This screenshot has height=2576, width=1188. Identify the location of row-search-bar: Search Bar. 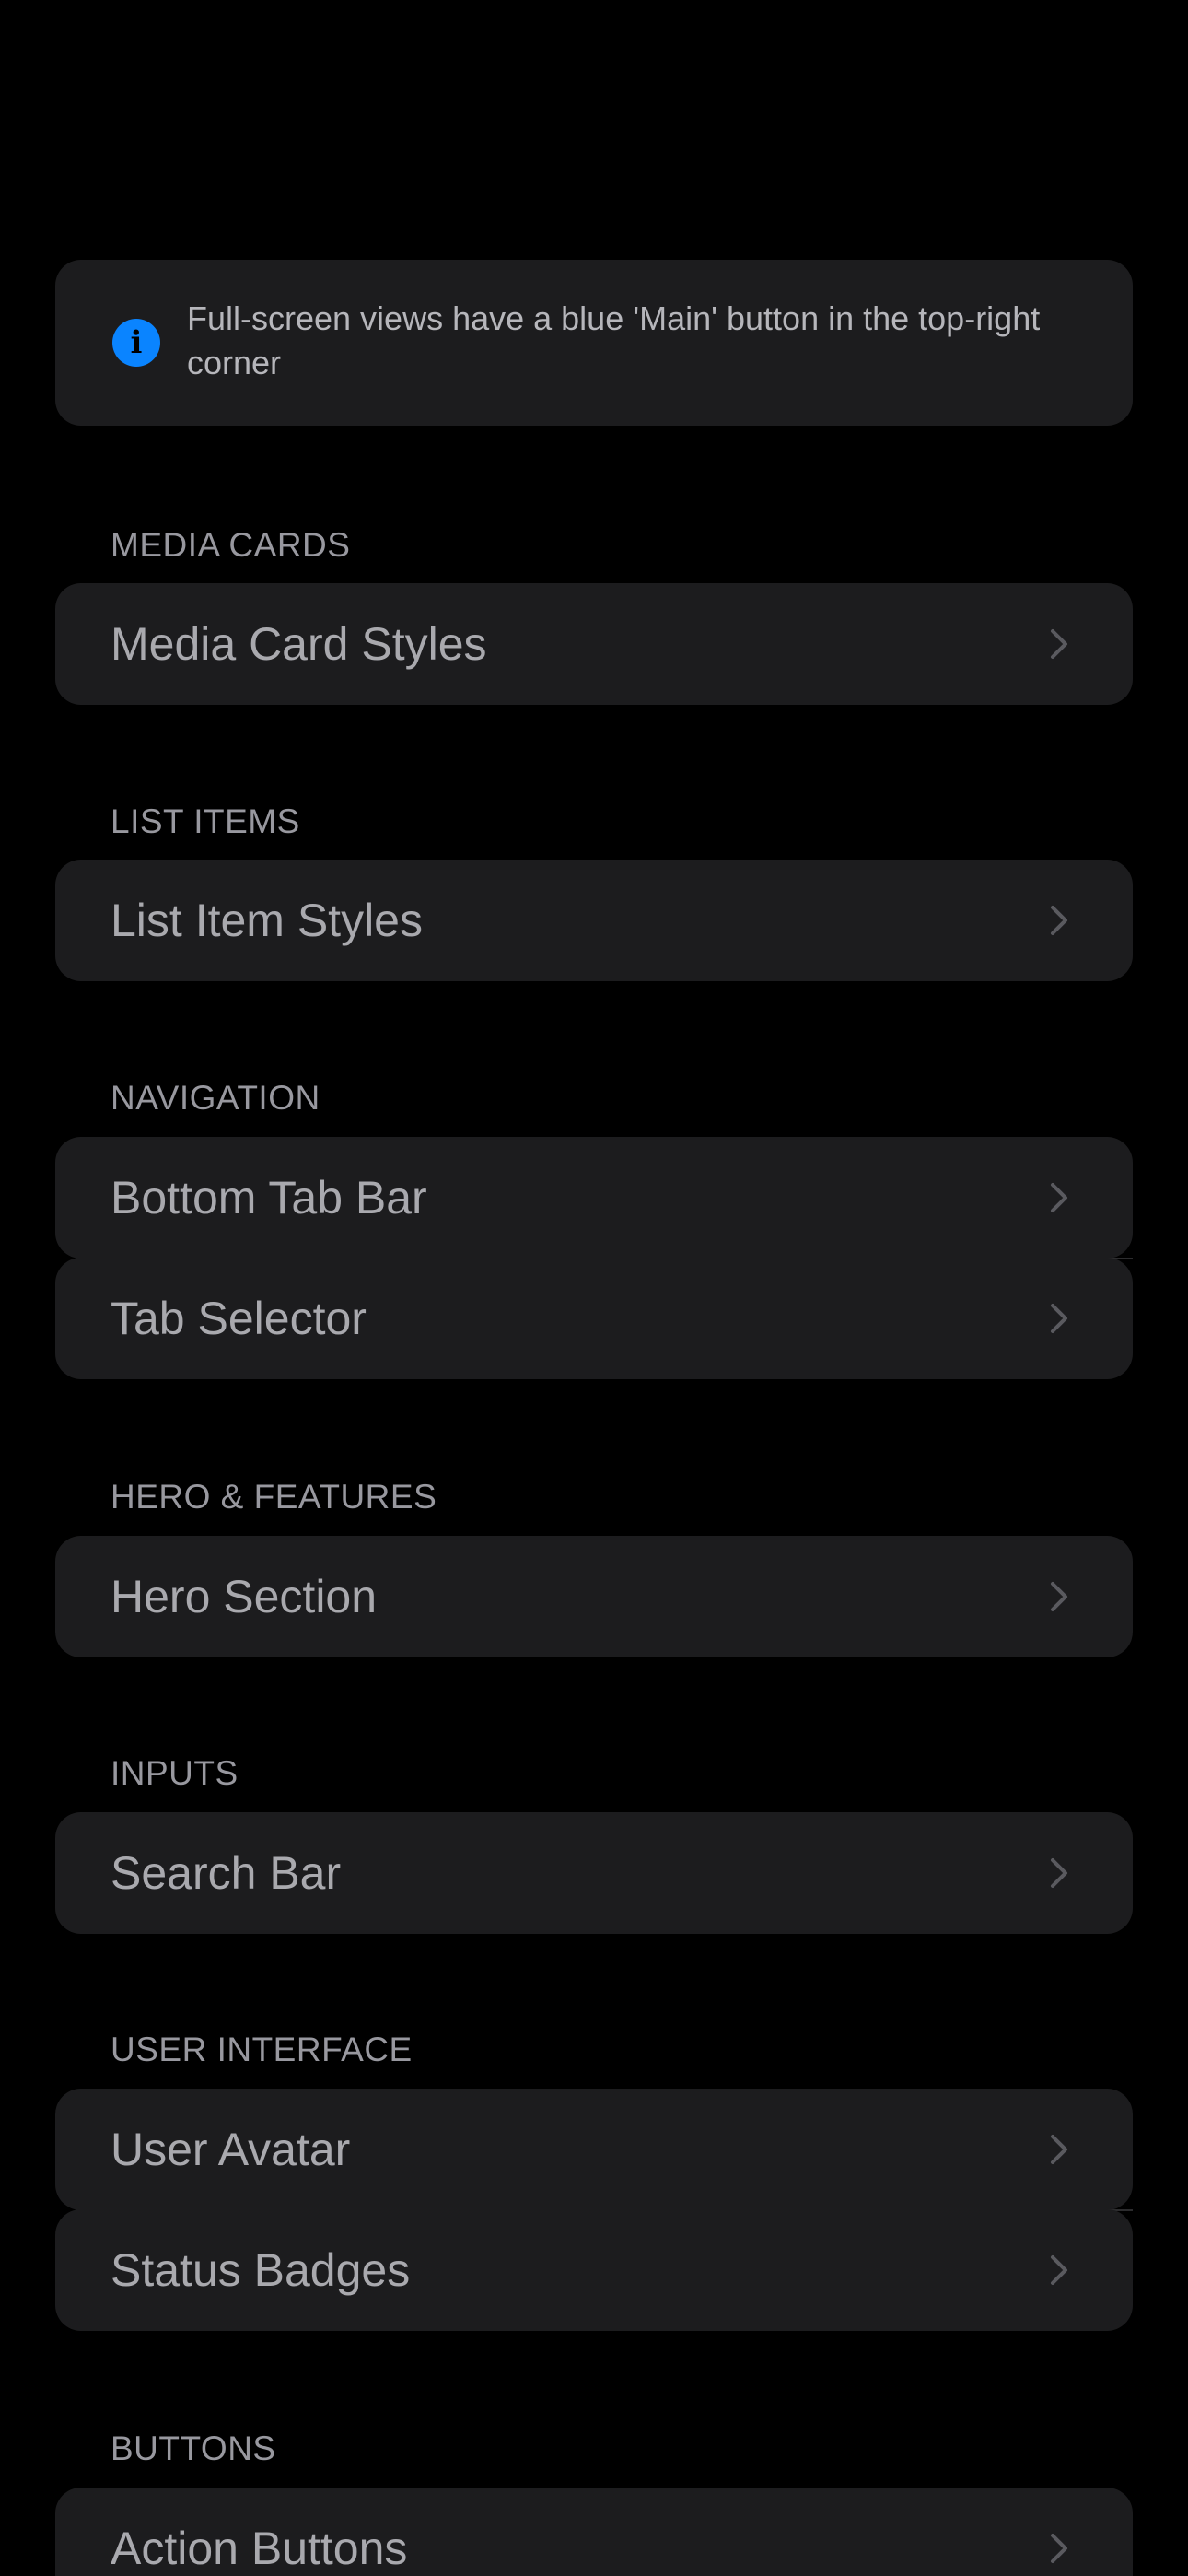
(594, 1873).